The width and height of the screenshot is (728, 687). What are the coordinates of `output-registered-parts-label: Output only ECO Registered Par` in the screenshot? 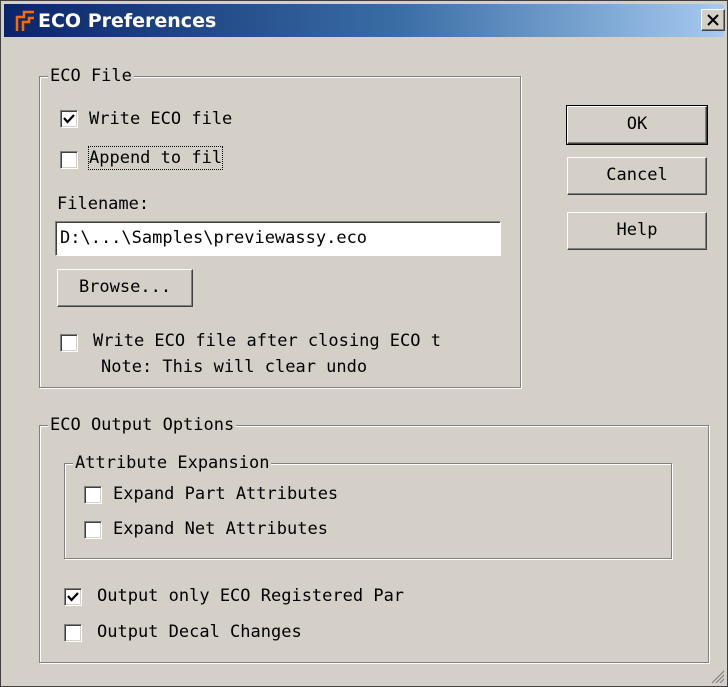 It's located at (250, 596).